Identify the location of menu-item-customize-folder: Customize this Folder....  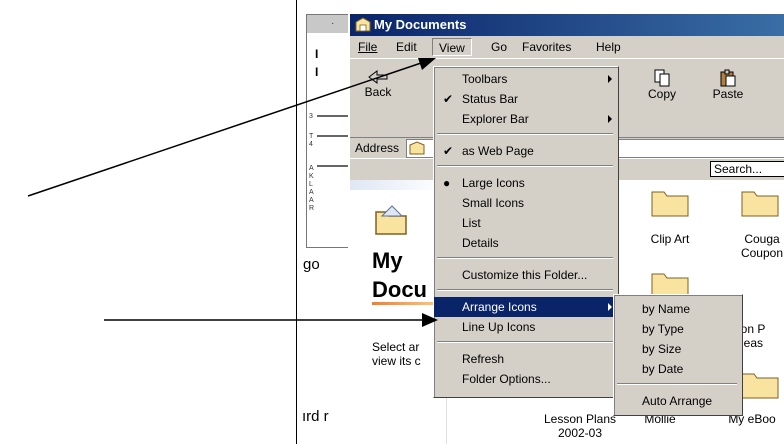
(526, 275).